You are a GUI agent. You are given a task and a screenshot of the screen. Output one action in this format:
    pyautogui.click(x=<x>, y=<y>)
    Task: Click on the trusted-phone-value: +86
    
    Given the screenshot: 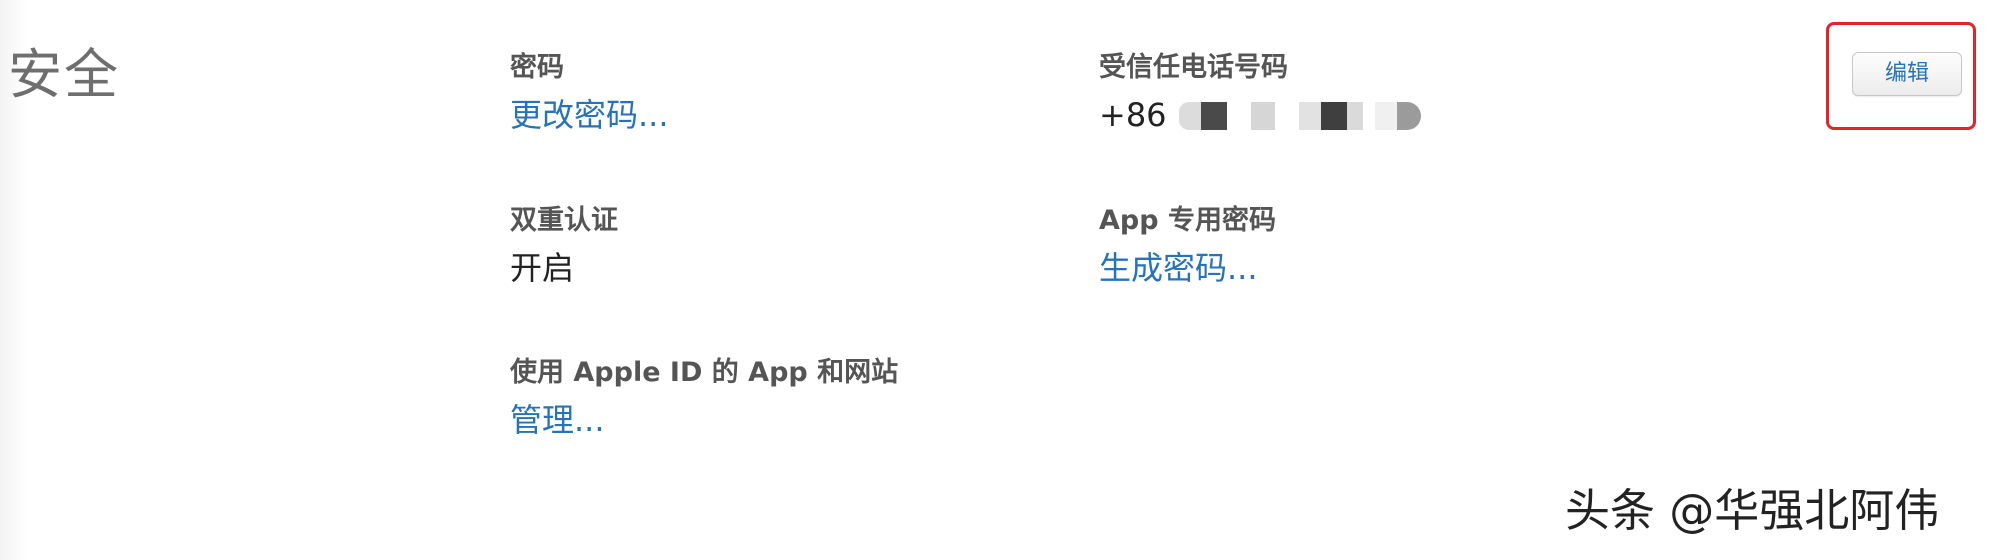 What is the action you would take?
    pyautogui.click(x=1264, y=115)
    